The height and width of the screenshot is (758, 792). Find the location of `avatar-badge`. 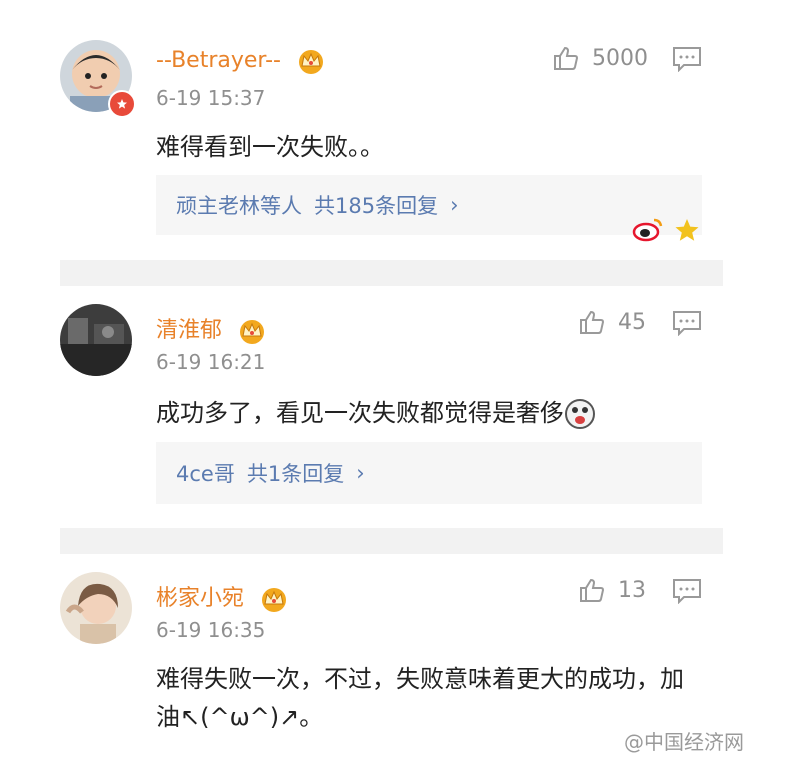

avatar-badge is located at coordinates (122, 104).